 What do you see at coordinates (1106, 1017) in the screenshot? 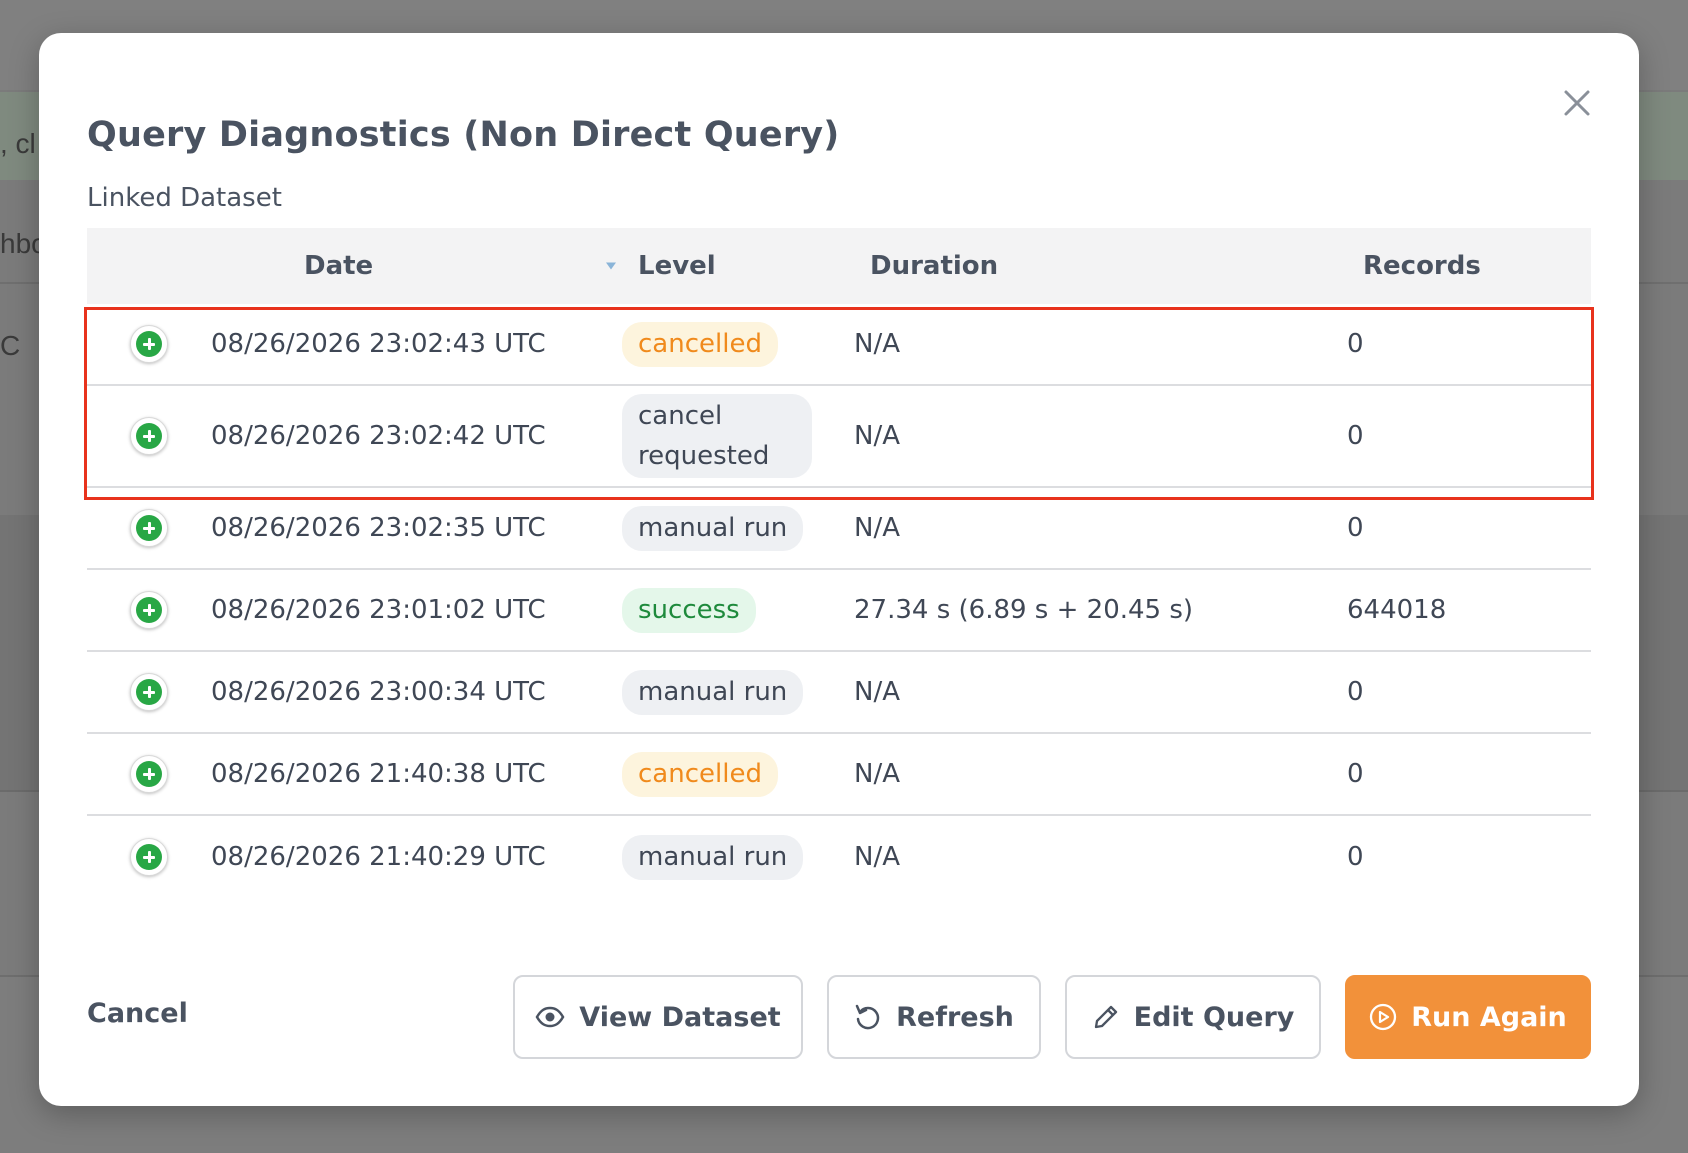
I see `pencil-icon` at bounding box center [1106, 1017].